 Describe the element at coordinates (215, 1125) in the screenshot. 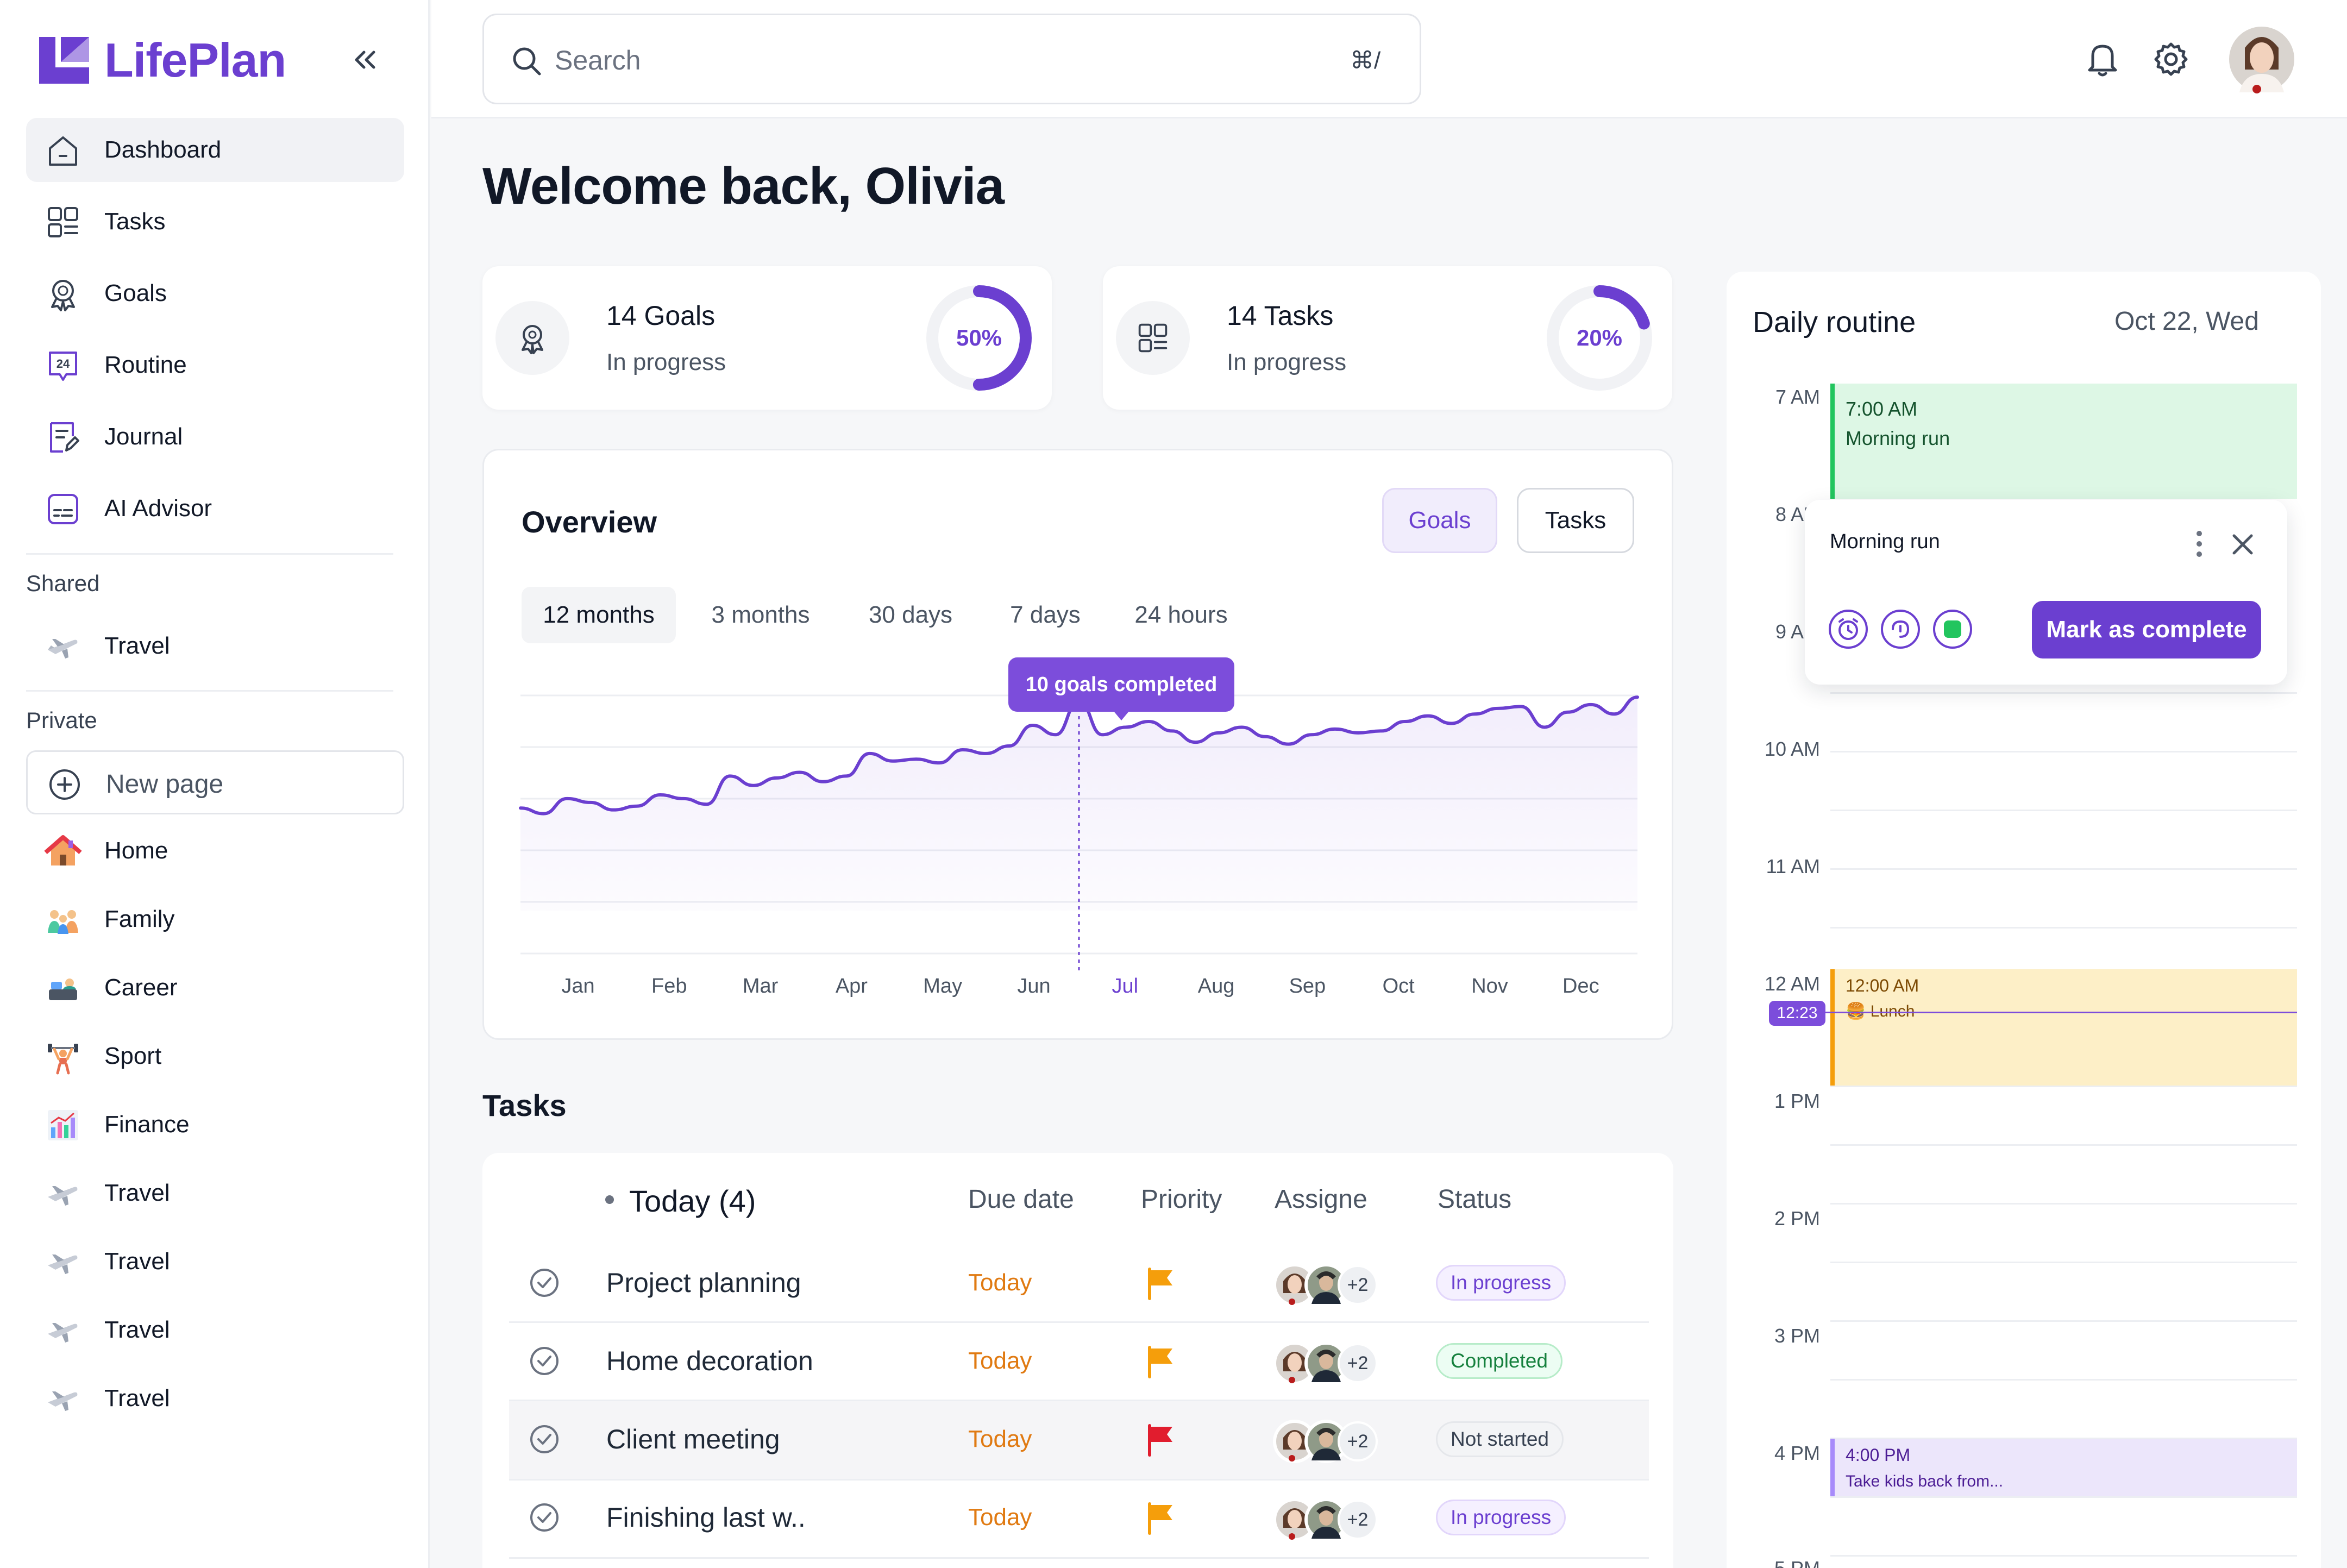

I see `sidebar-item-finance: Finance` at that location.